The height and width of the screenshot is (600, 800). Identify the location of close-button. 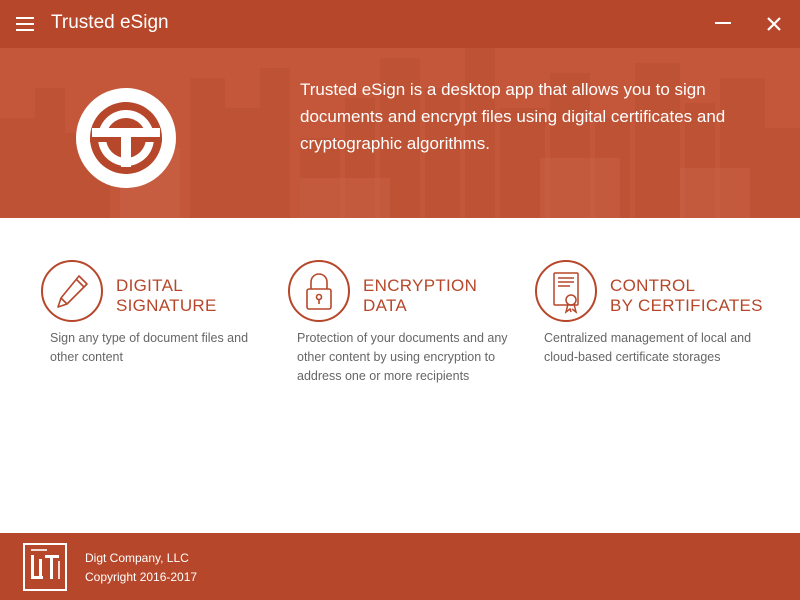
(774, 24).